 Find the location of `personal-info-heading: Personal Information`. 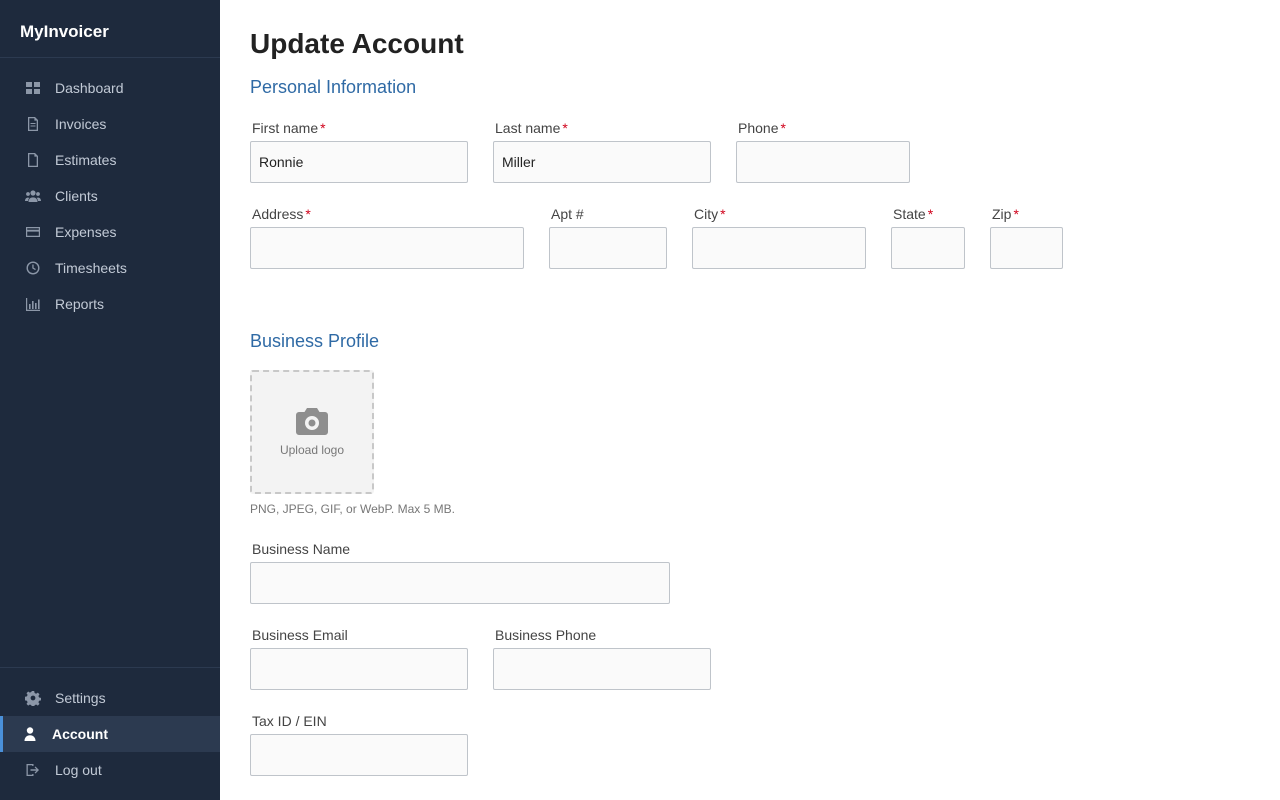

personal-info-heading: Personal Information is located at coordinates (333, 87).